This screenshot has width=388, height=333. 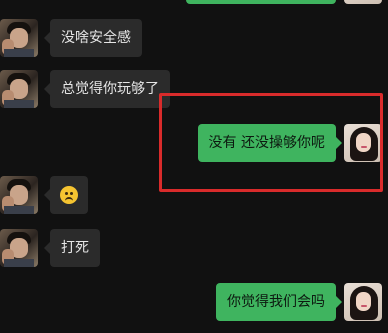 I want to click on incoming-message: 打死, so click(x=72, y=248).